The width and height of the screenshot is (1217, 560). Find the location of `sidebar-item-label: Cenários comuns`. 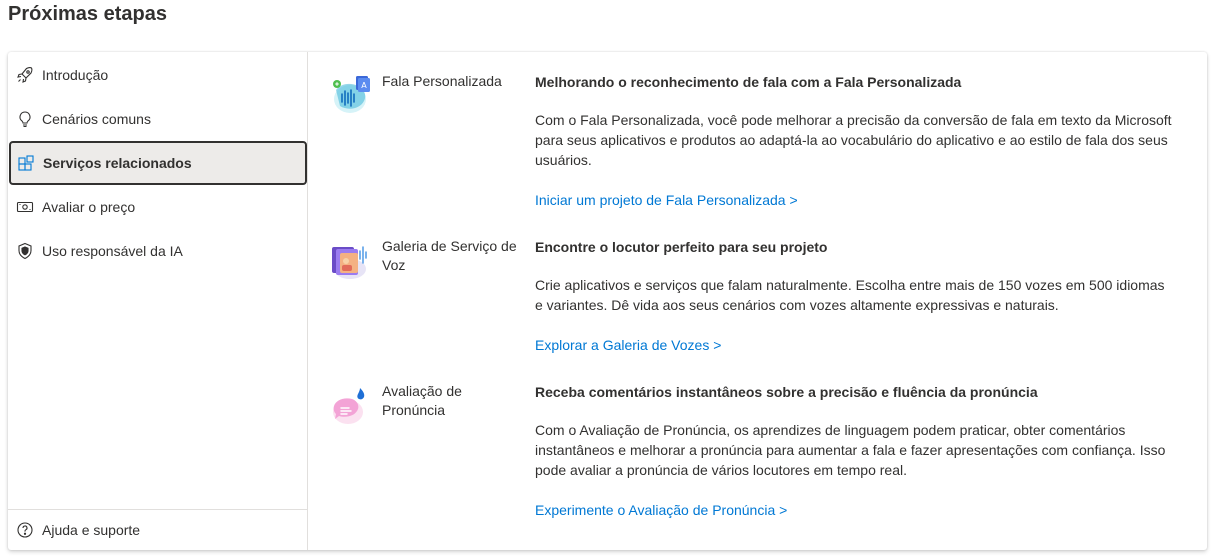

sidebar-item-label: Cenários comuns is located at coordinates (96, 119).